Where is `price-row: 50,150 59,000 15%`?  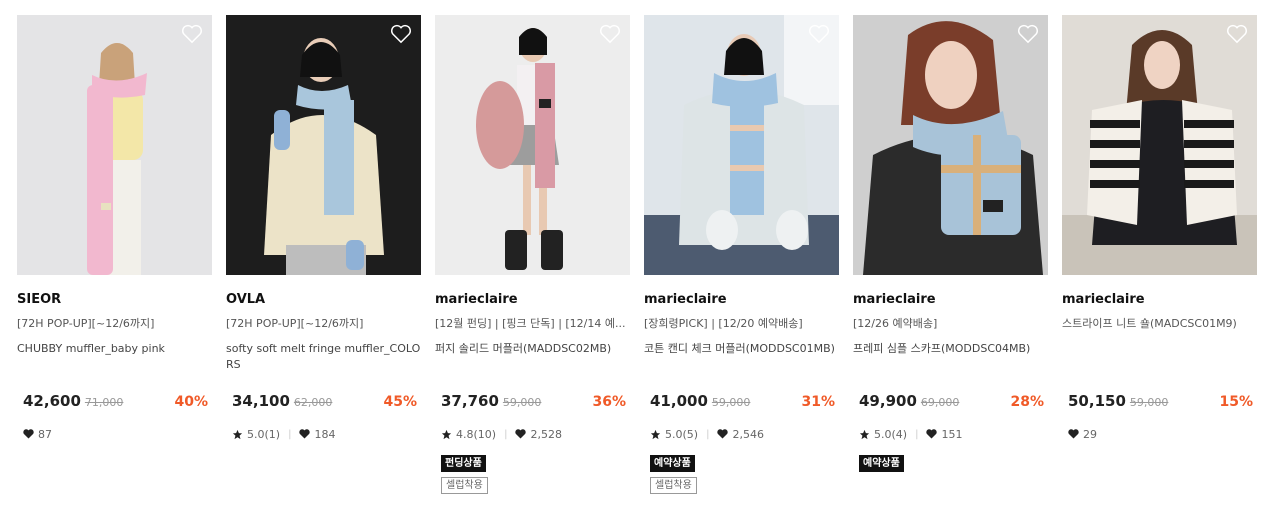
price-row: 50,150 59,000 15% is located at coordinates (1160, 401).